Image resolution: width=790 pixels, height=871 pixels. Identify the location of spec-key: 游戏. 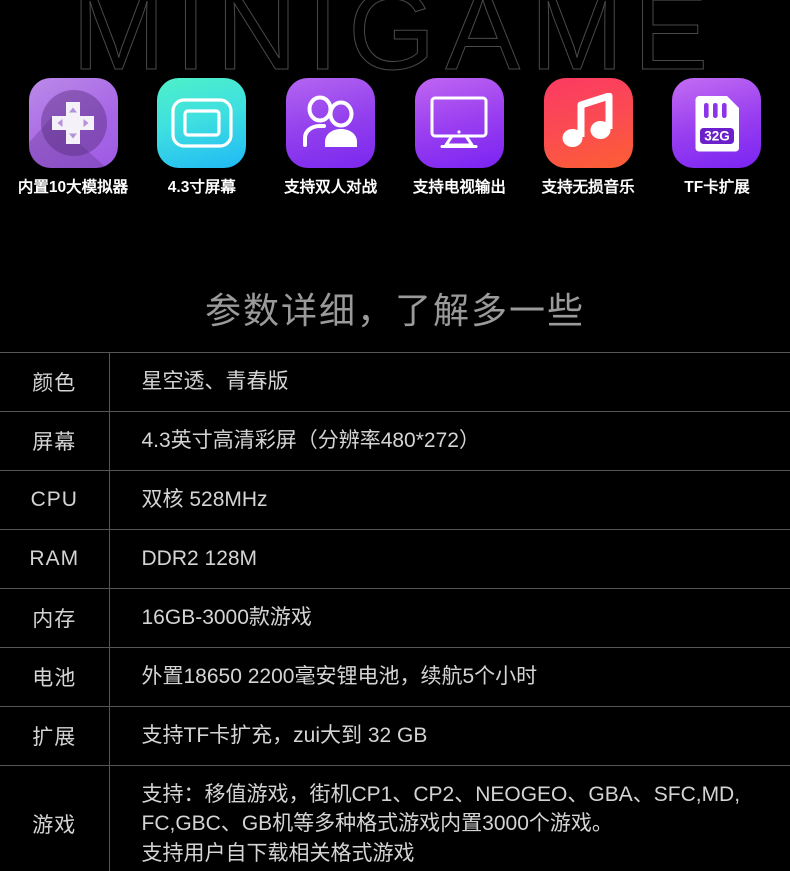
(55, 818).